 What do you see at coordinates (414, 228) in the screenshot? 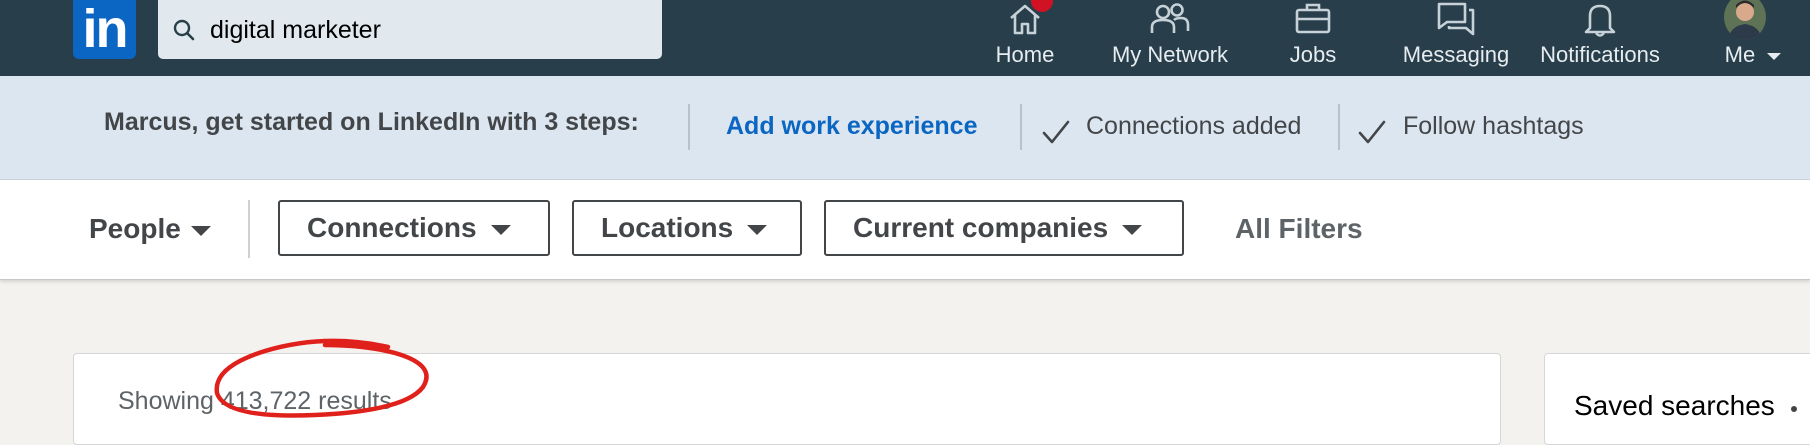
I see `connections-filter-button: Connections` at bounding box center [414, 228].